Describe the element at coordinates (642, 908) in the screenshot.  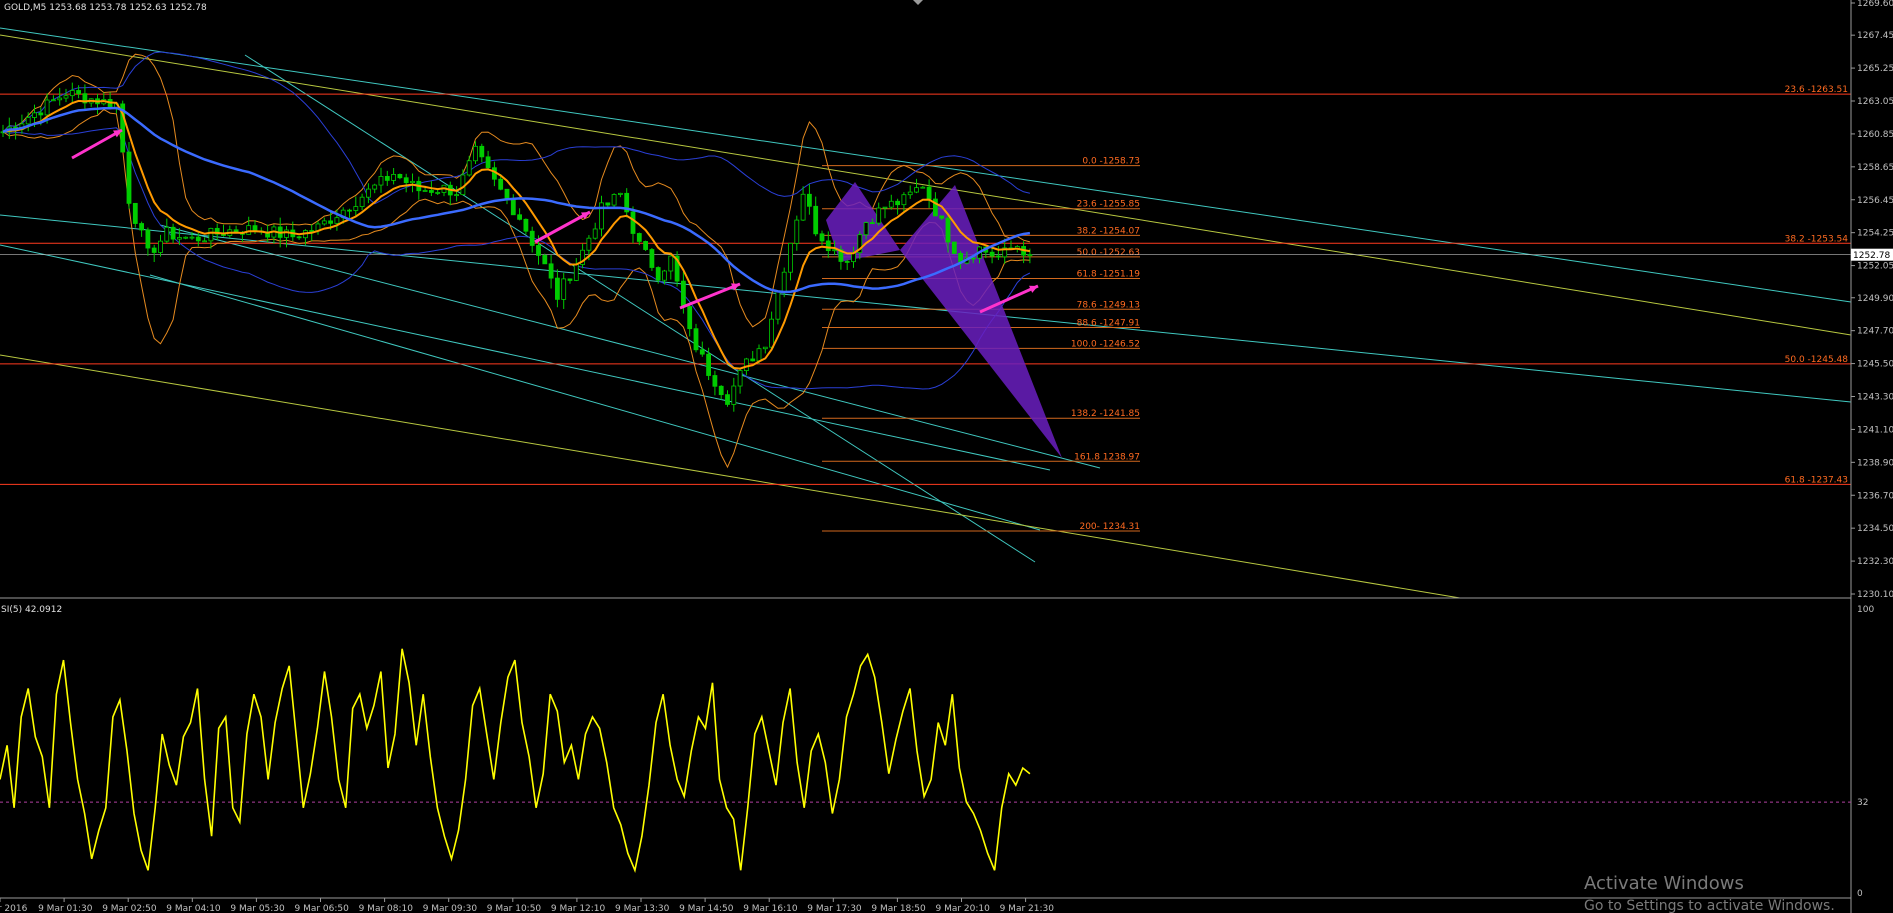
I see `time-tick-label: 9 Mar 13:30` at that location.